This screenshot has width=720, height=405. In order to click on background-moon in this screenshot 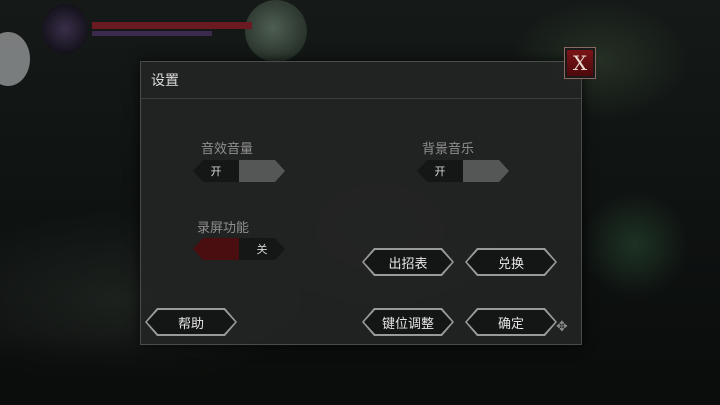, I will do `click(276, 31)`.